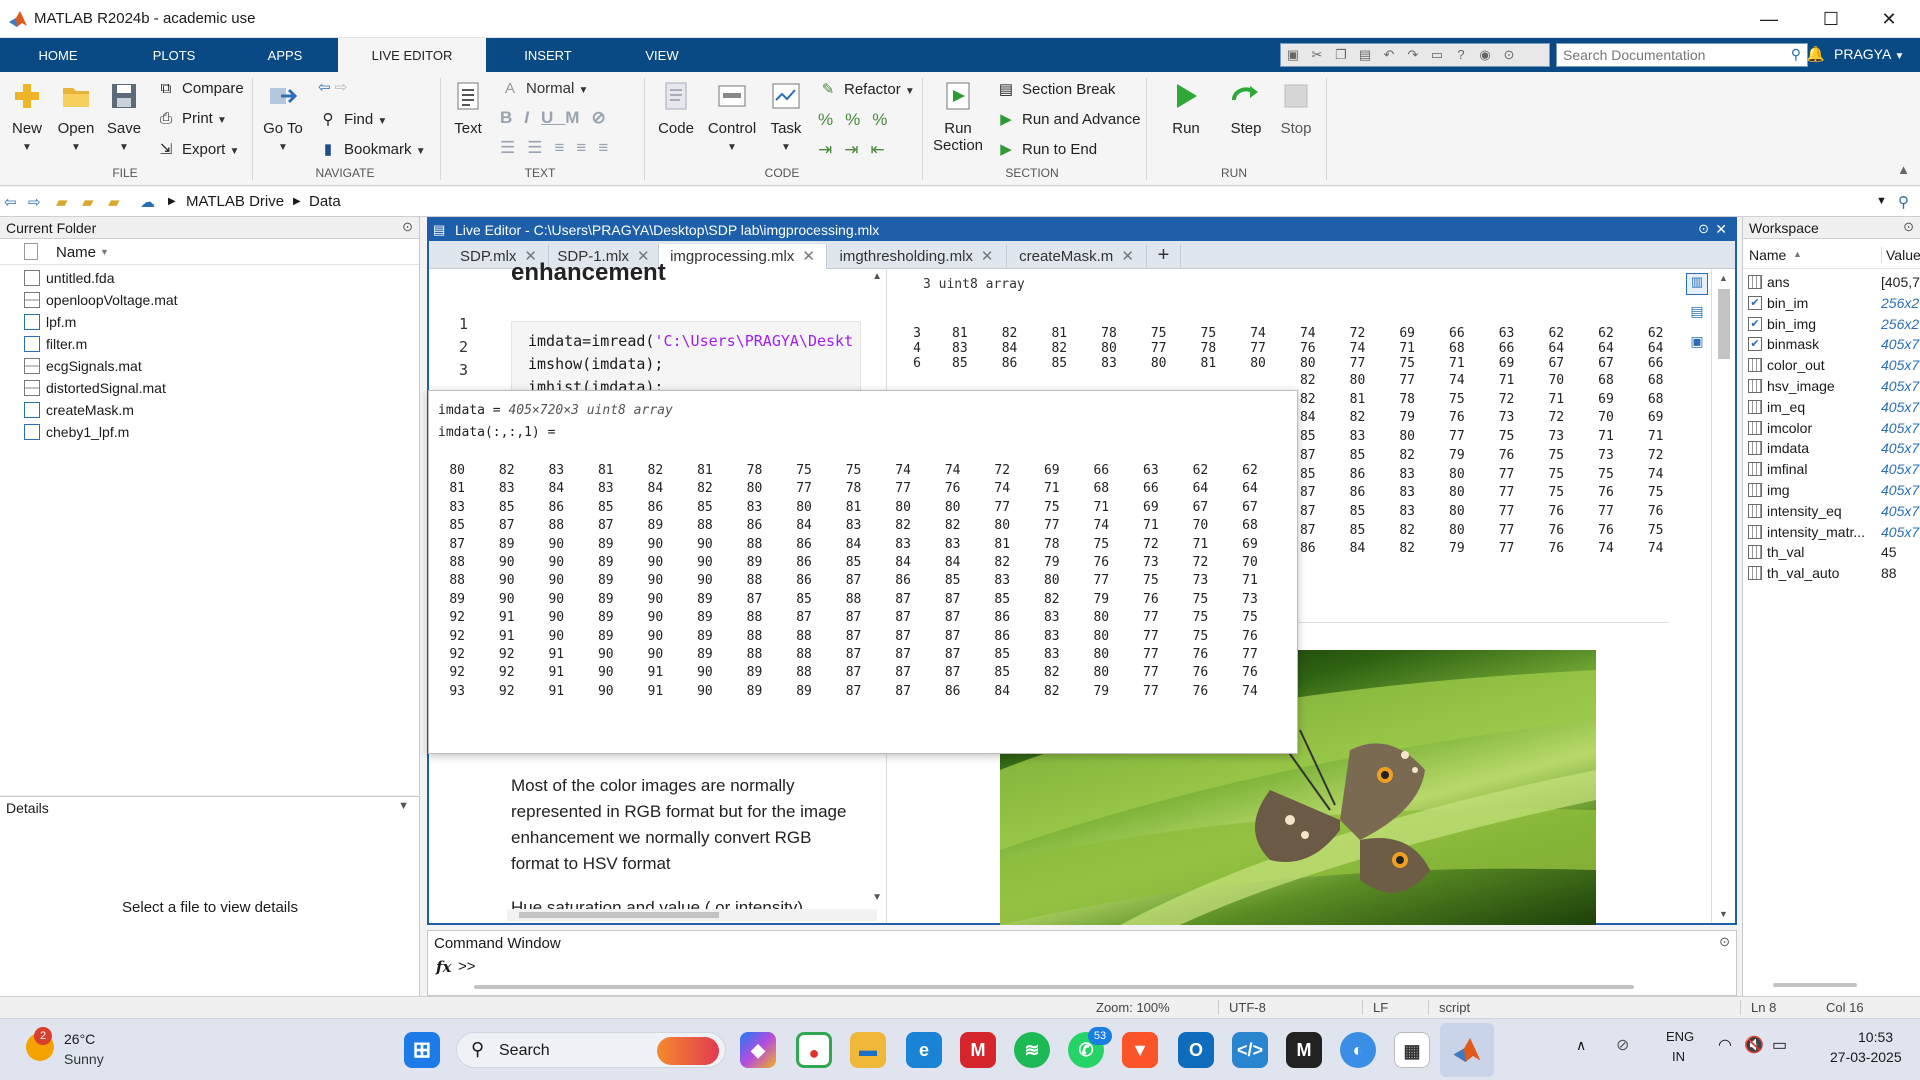  Describe the element at coordinates (1032, 1050) in the screenshot. I see `spotify-icon: ≋` at that location.